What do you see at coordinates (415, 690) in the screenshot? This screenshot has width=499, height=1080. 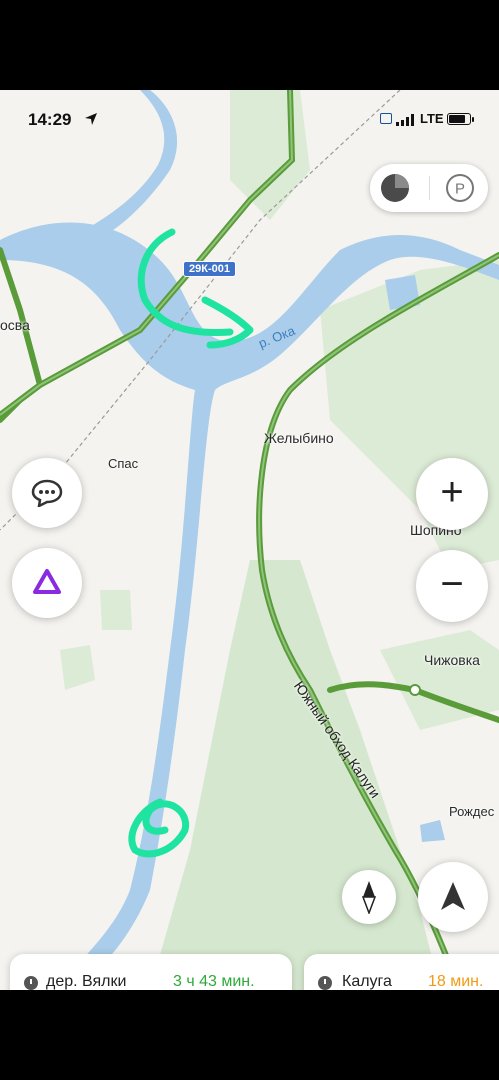 I see `road-junction` at bounding box center [415, 690].